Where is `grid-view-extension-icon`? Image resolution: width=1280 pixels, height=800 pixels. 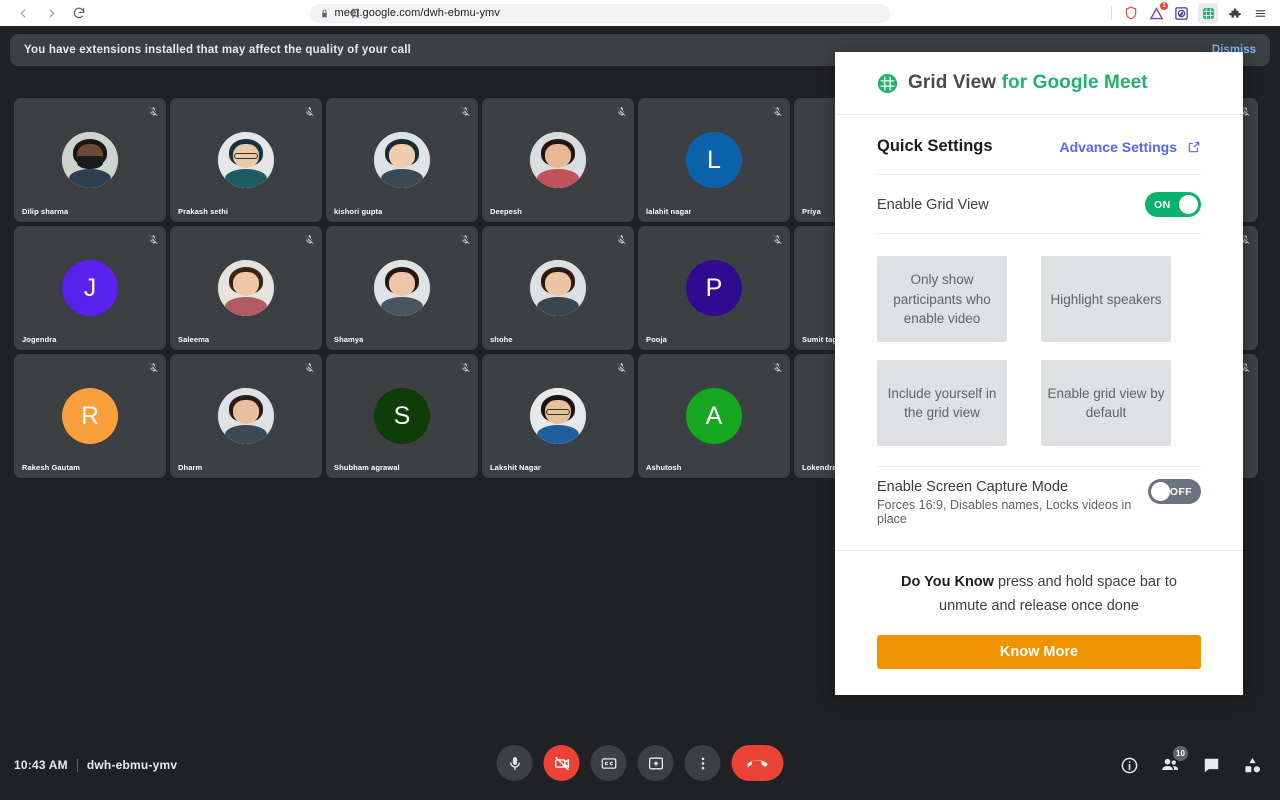
grid-view-extension-icon is located at coordinates (1208, 13).